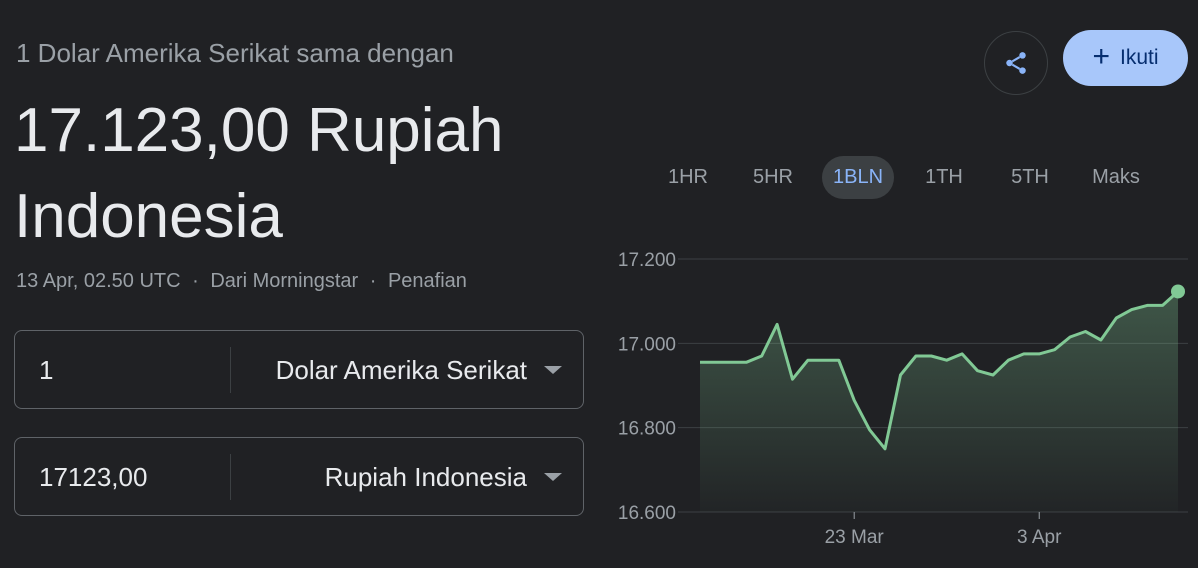  Describe the element at coordinates (855, 537) in the screenshot. I see `x-tick-label: 23 Mar` at that location.